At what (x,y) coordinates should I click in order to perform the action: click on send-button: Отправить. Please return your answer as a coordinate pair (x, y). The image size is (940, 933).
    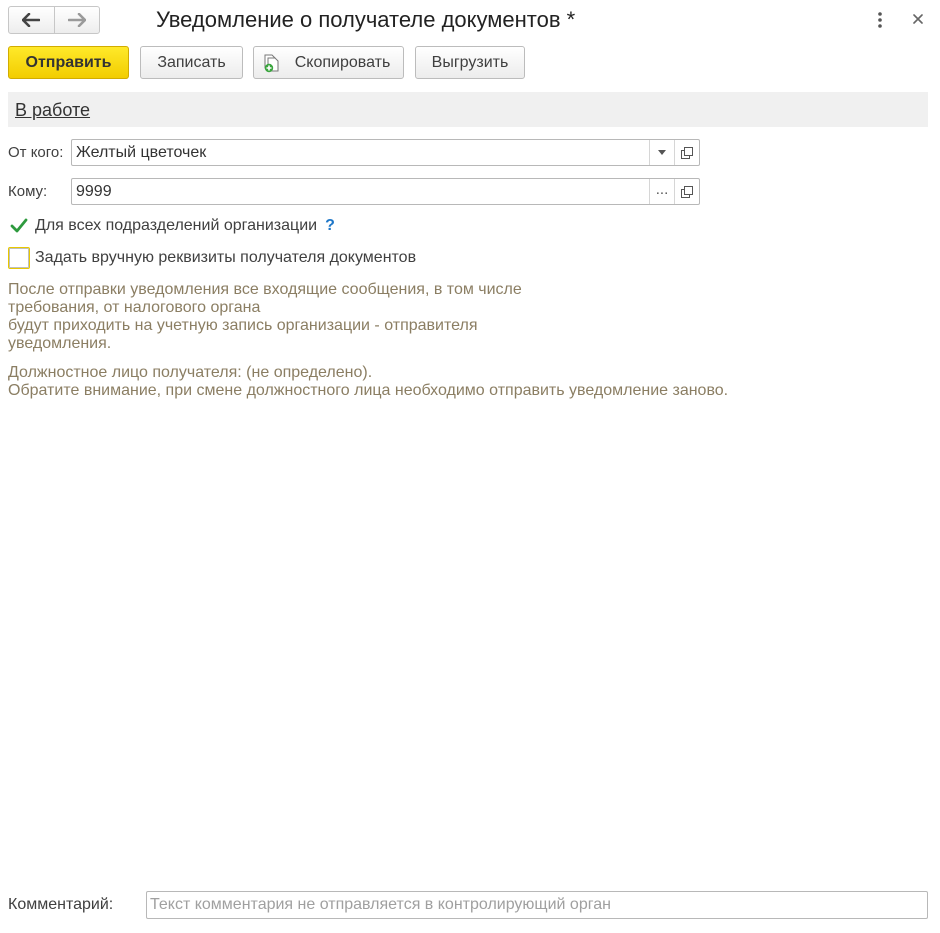
    Looking at the image, I should click on (68, 62).